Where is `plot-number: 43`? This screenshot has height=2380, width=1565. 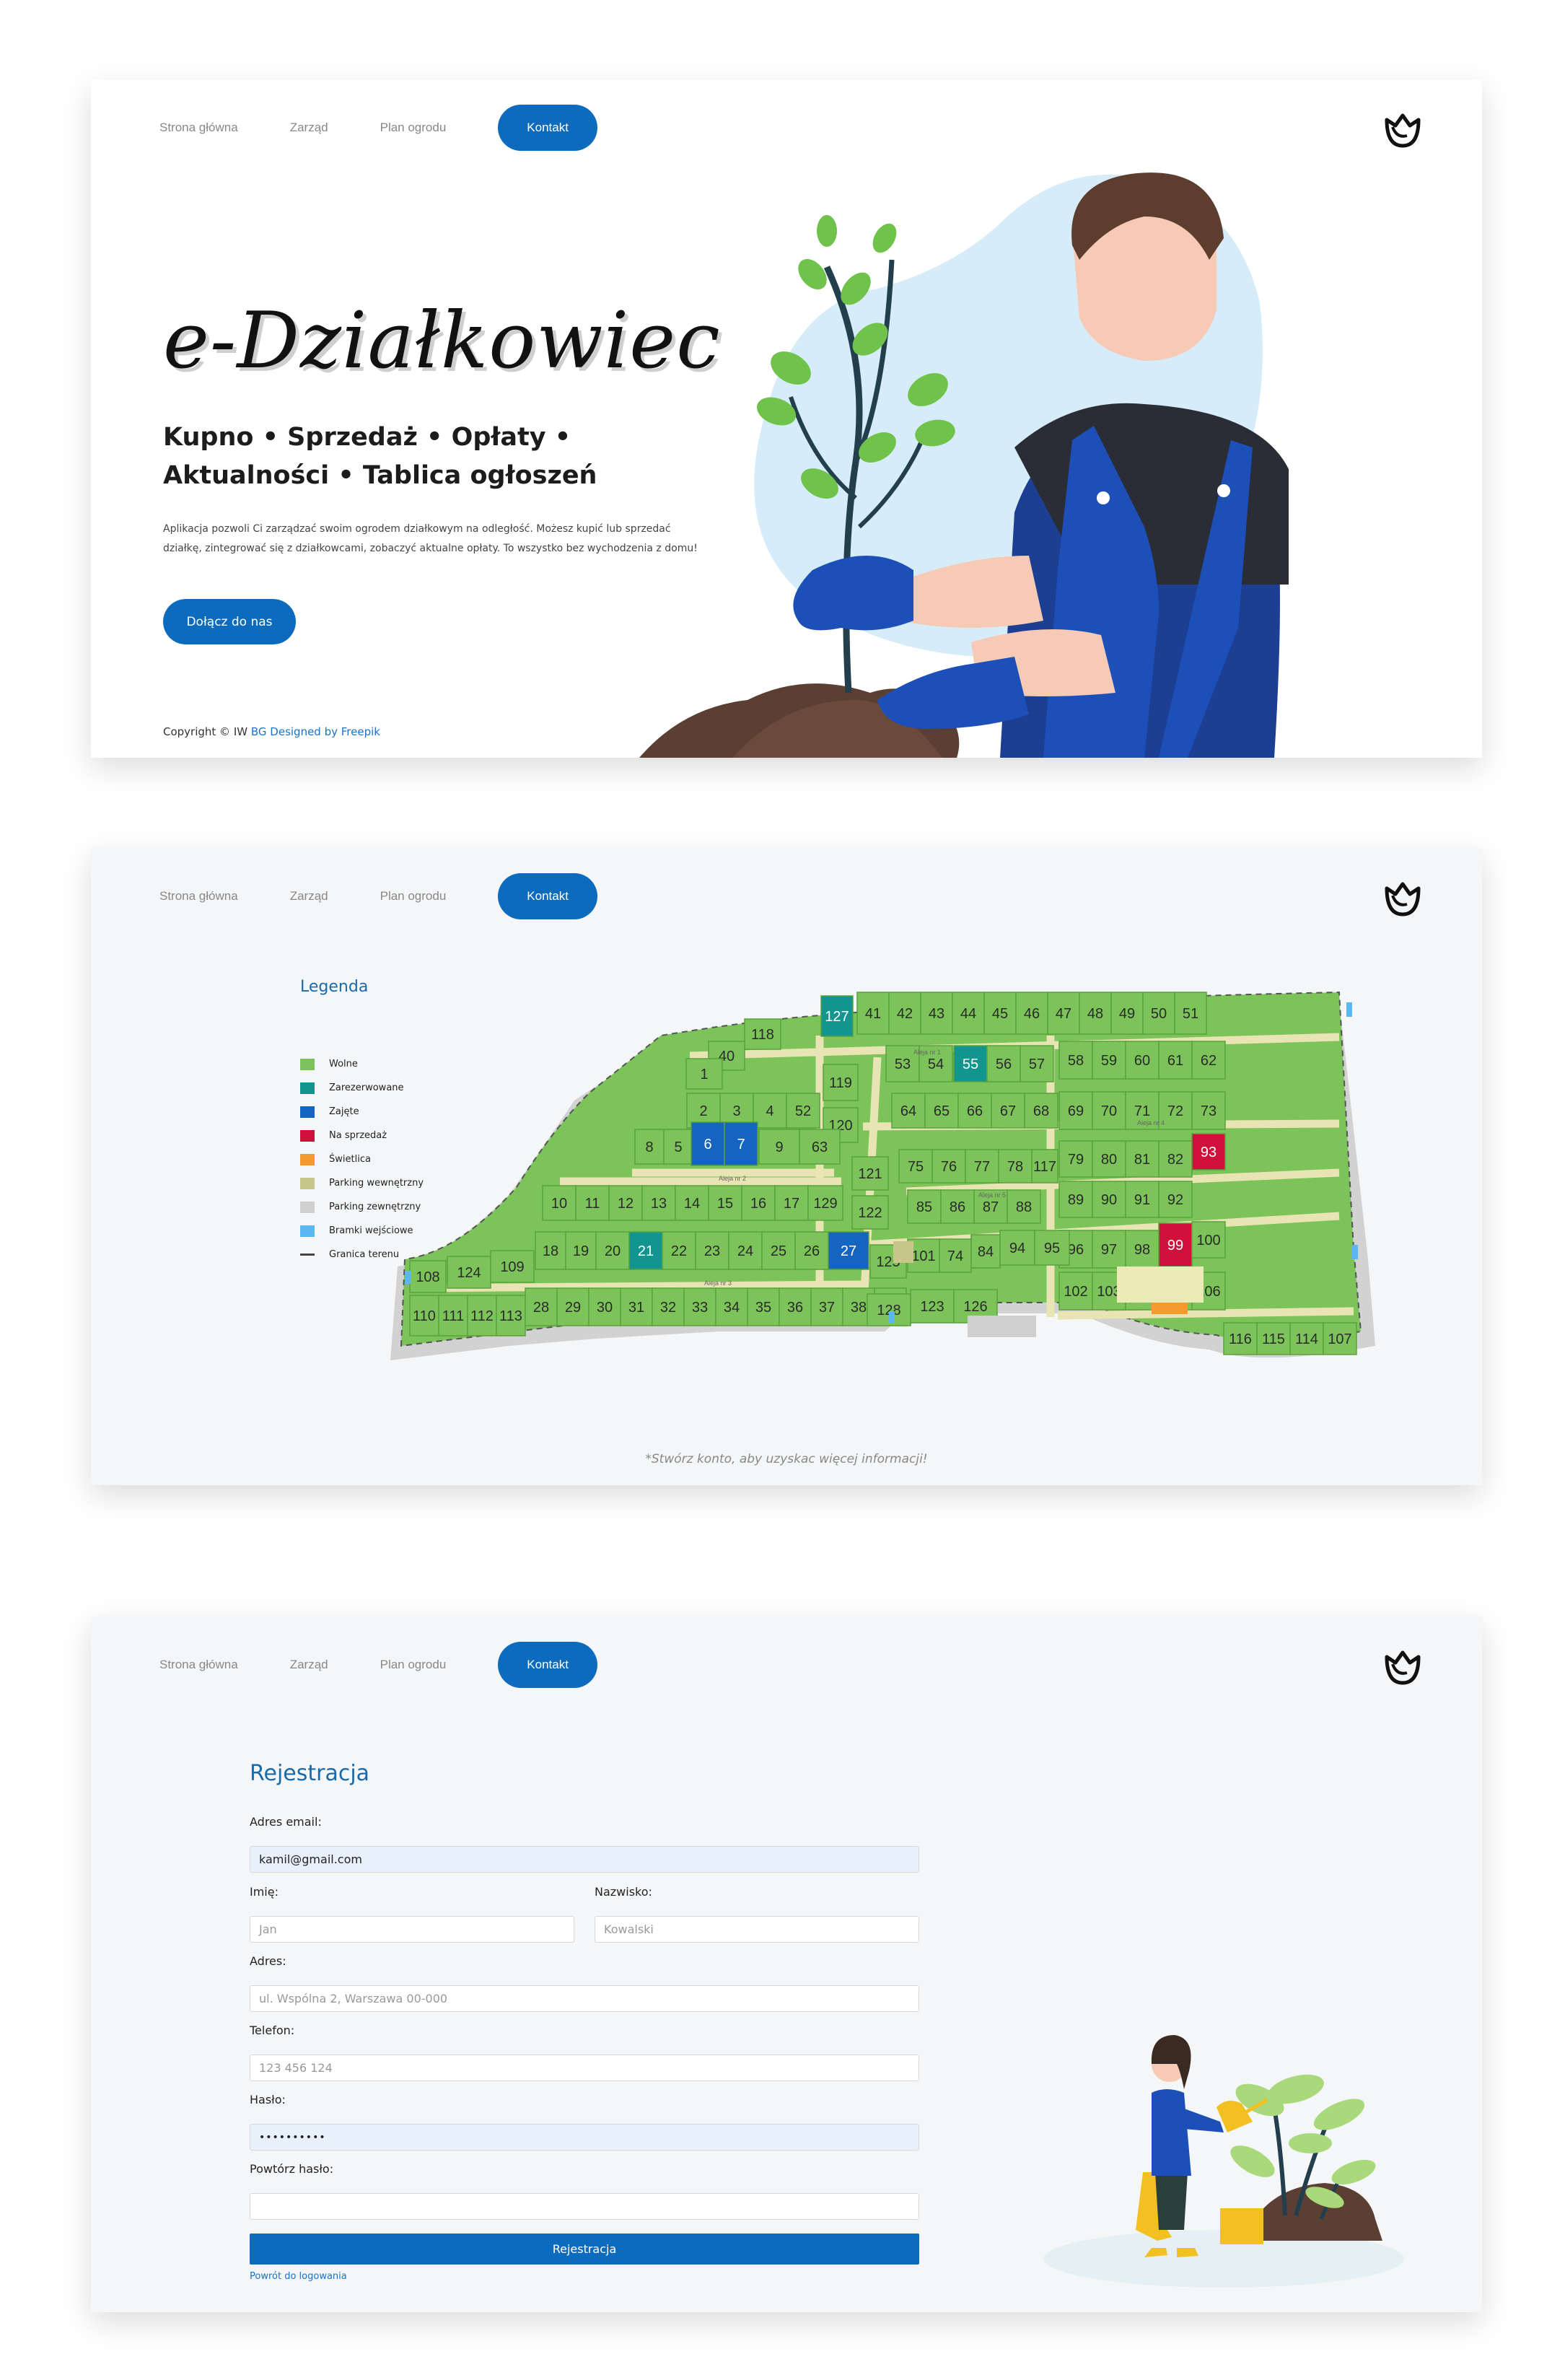
plot-number: 43 is located at coordinates (936, 1014).